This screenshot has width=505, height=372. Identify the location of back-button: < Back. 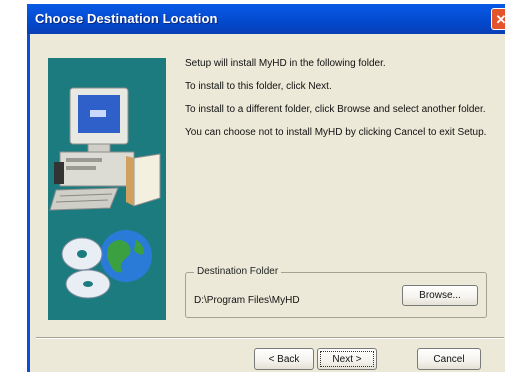
(284, 359).